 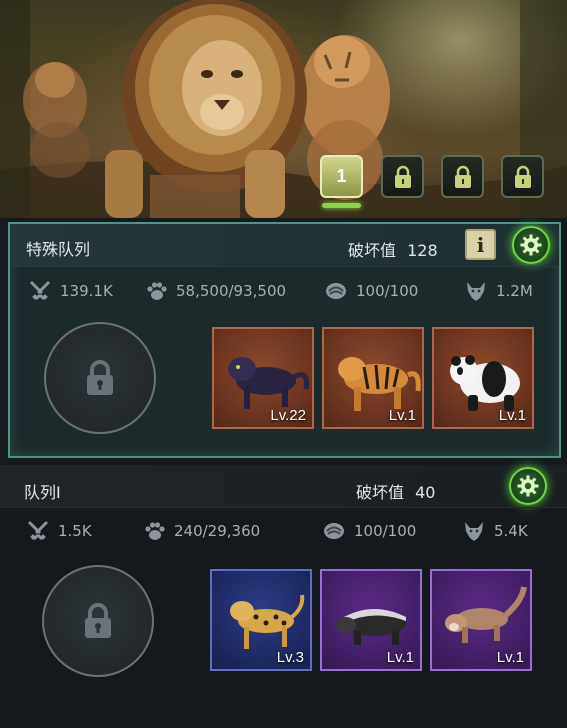 I want to click on stat-capacity: 58,500/93,500, so click(x=216, y=291).